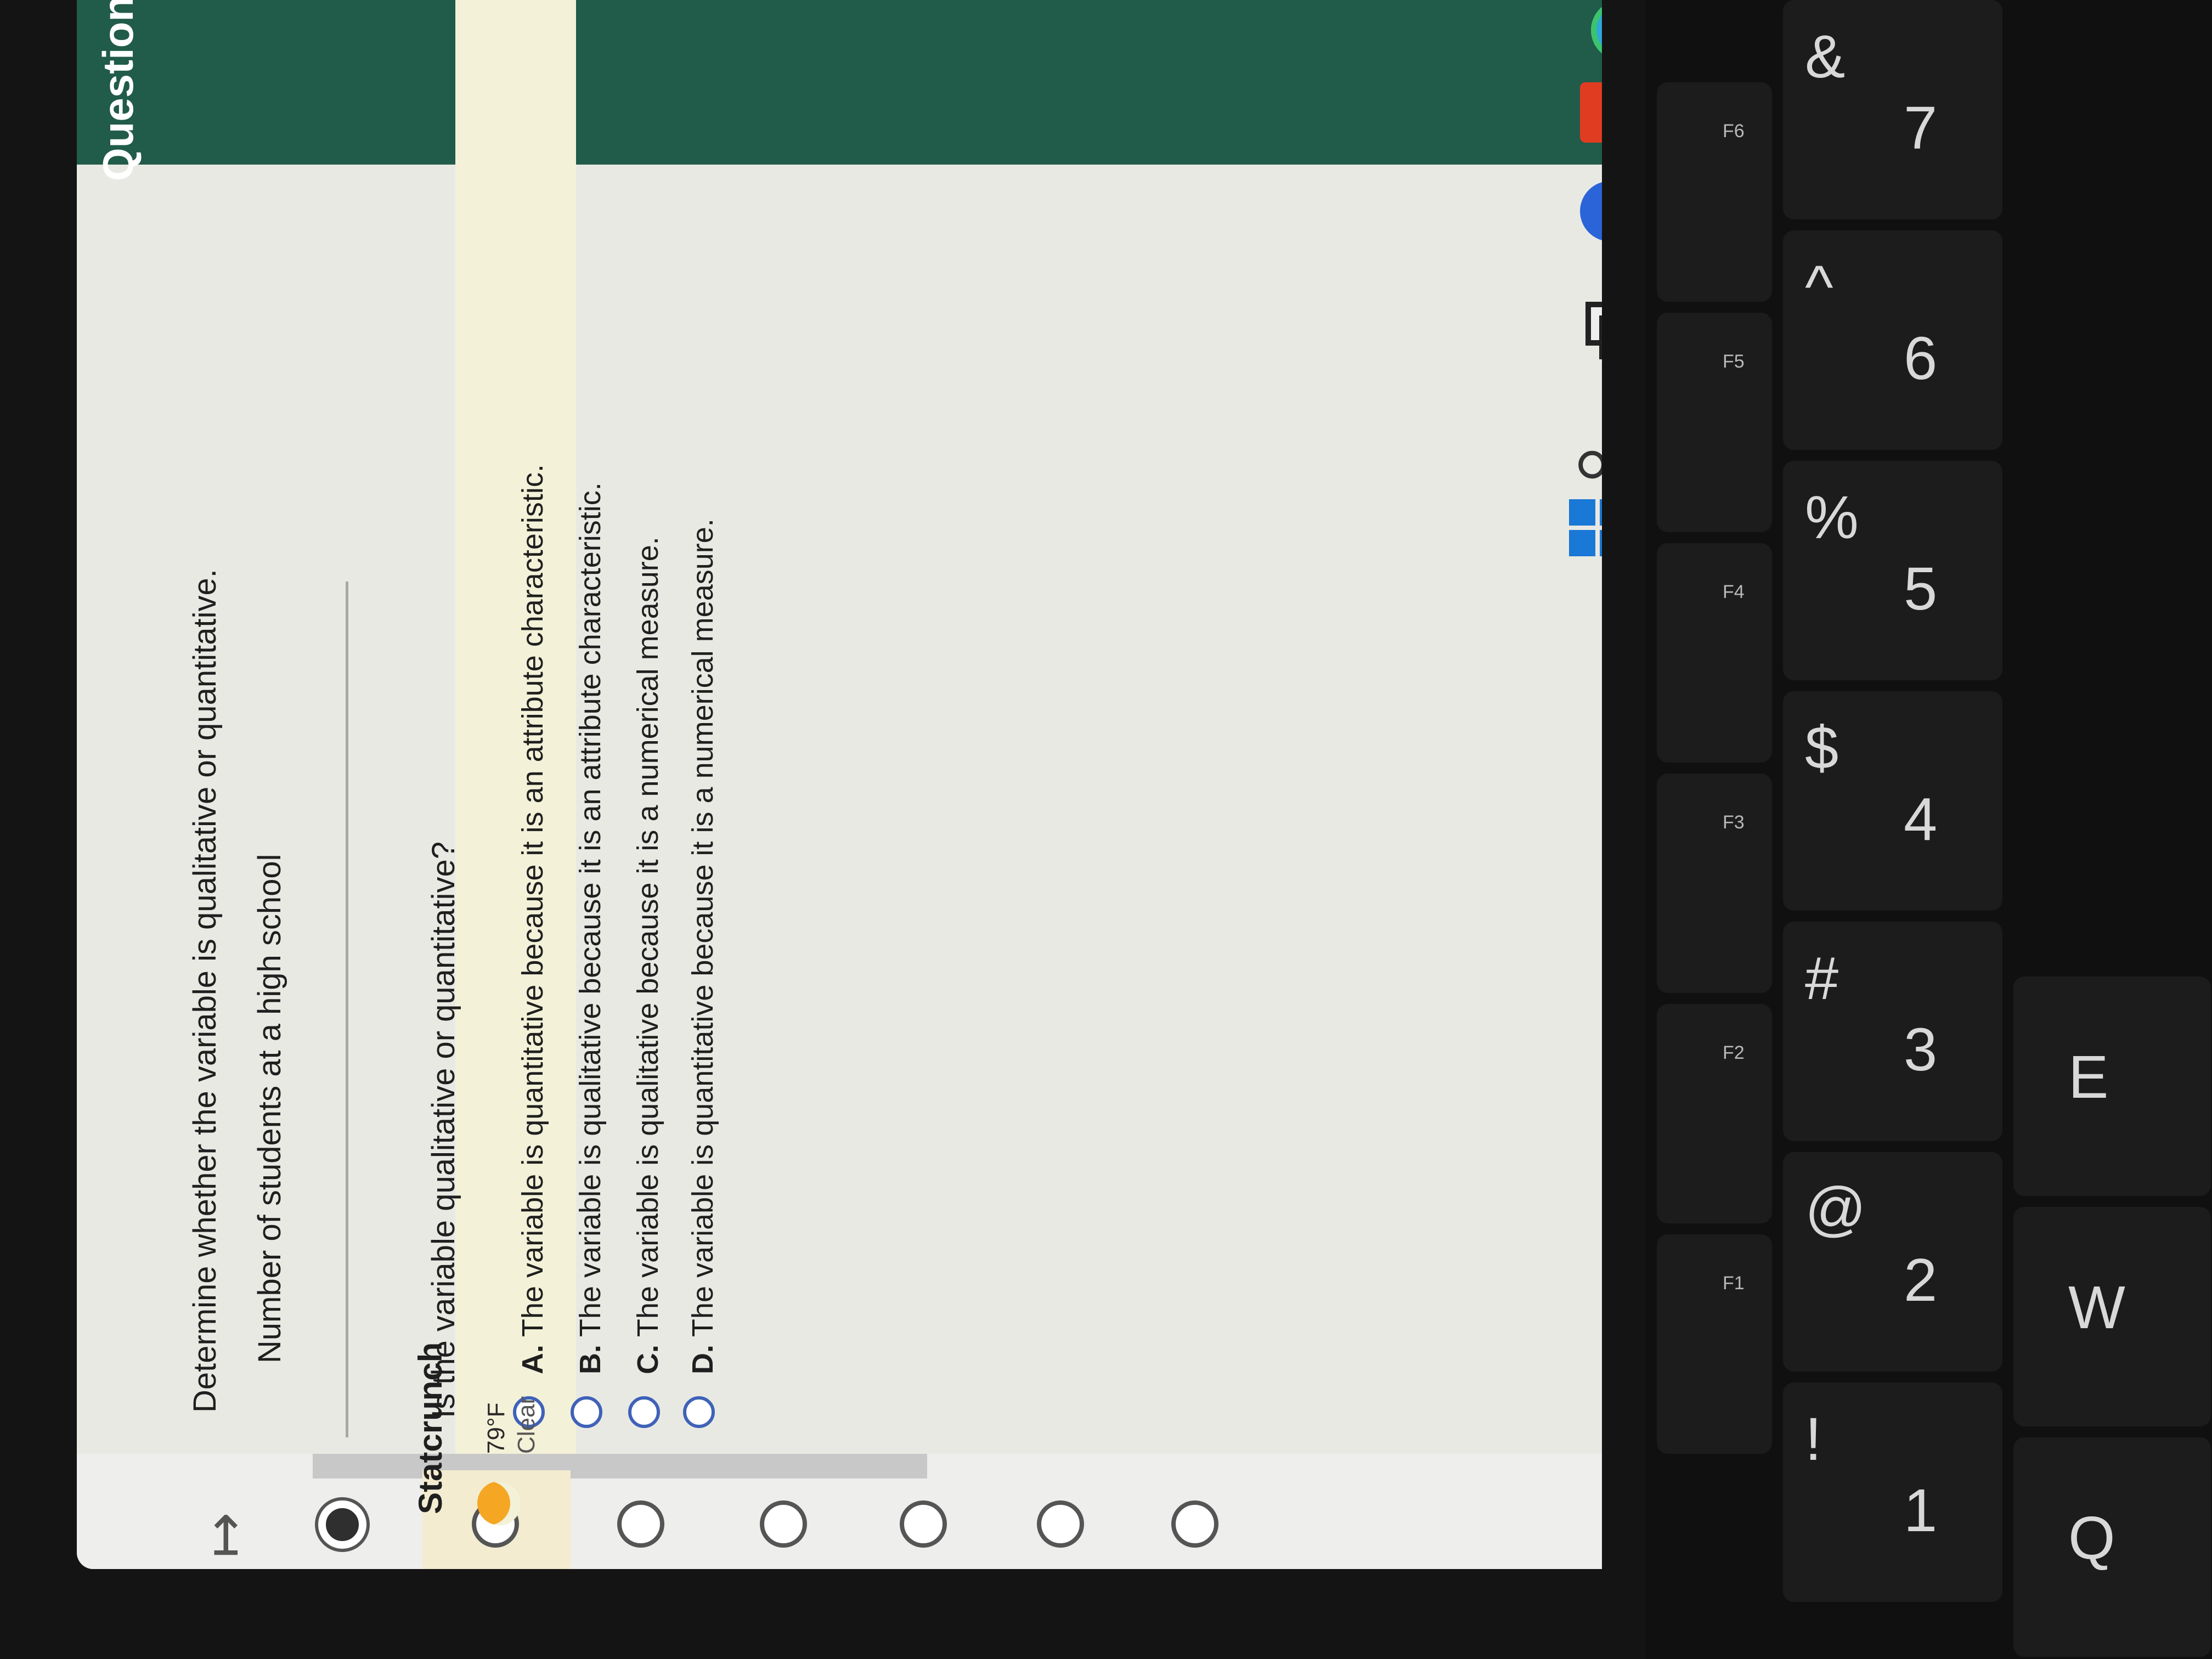 Image resolution: width=2212 pixels, height=1659 pixels. Describe the element at coordinates (1892, 1262) in the screenshot. I see `key-2: @ 2` at that location.